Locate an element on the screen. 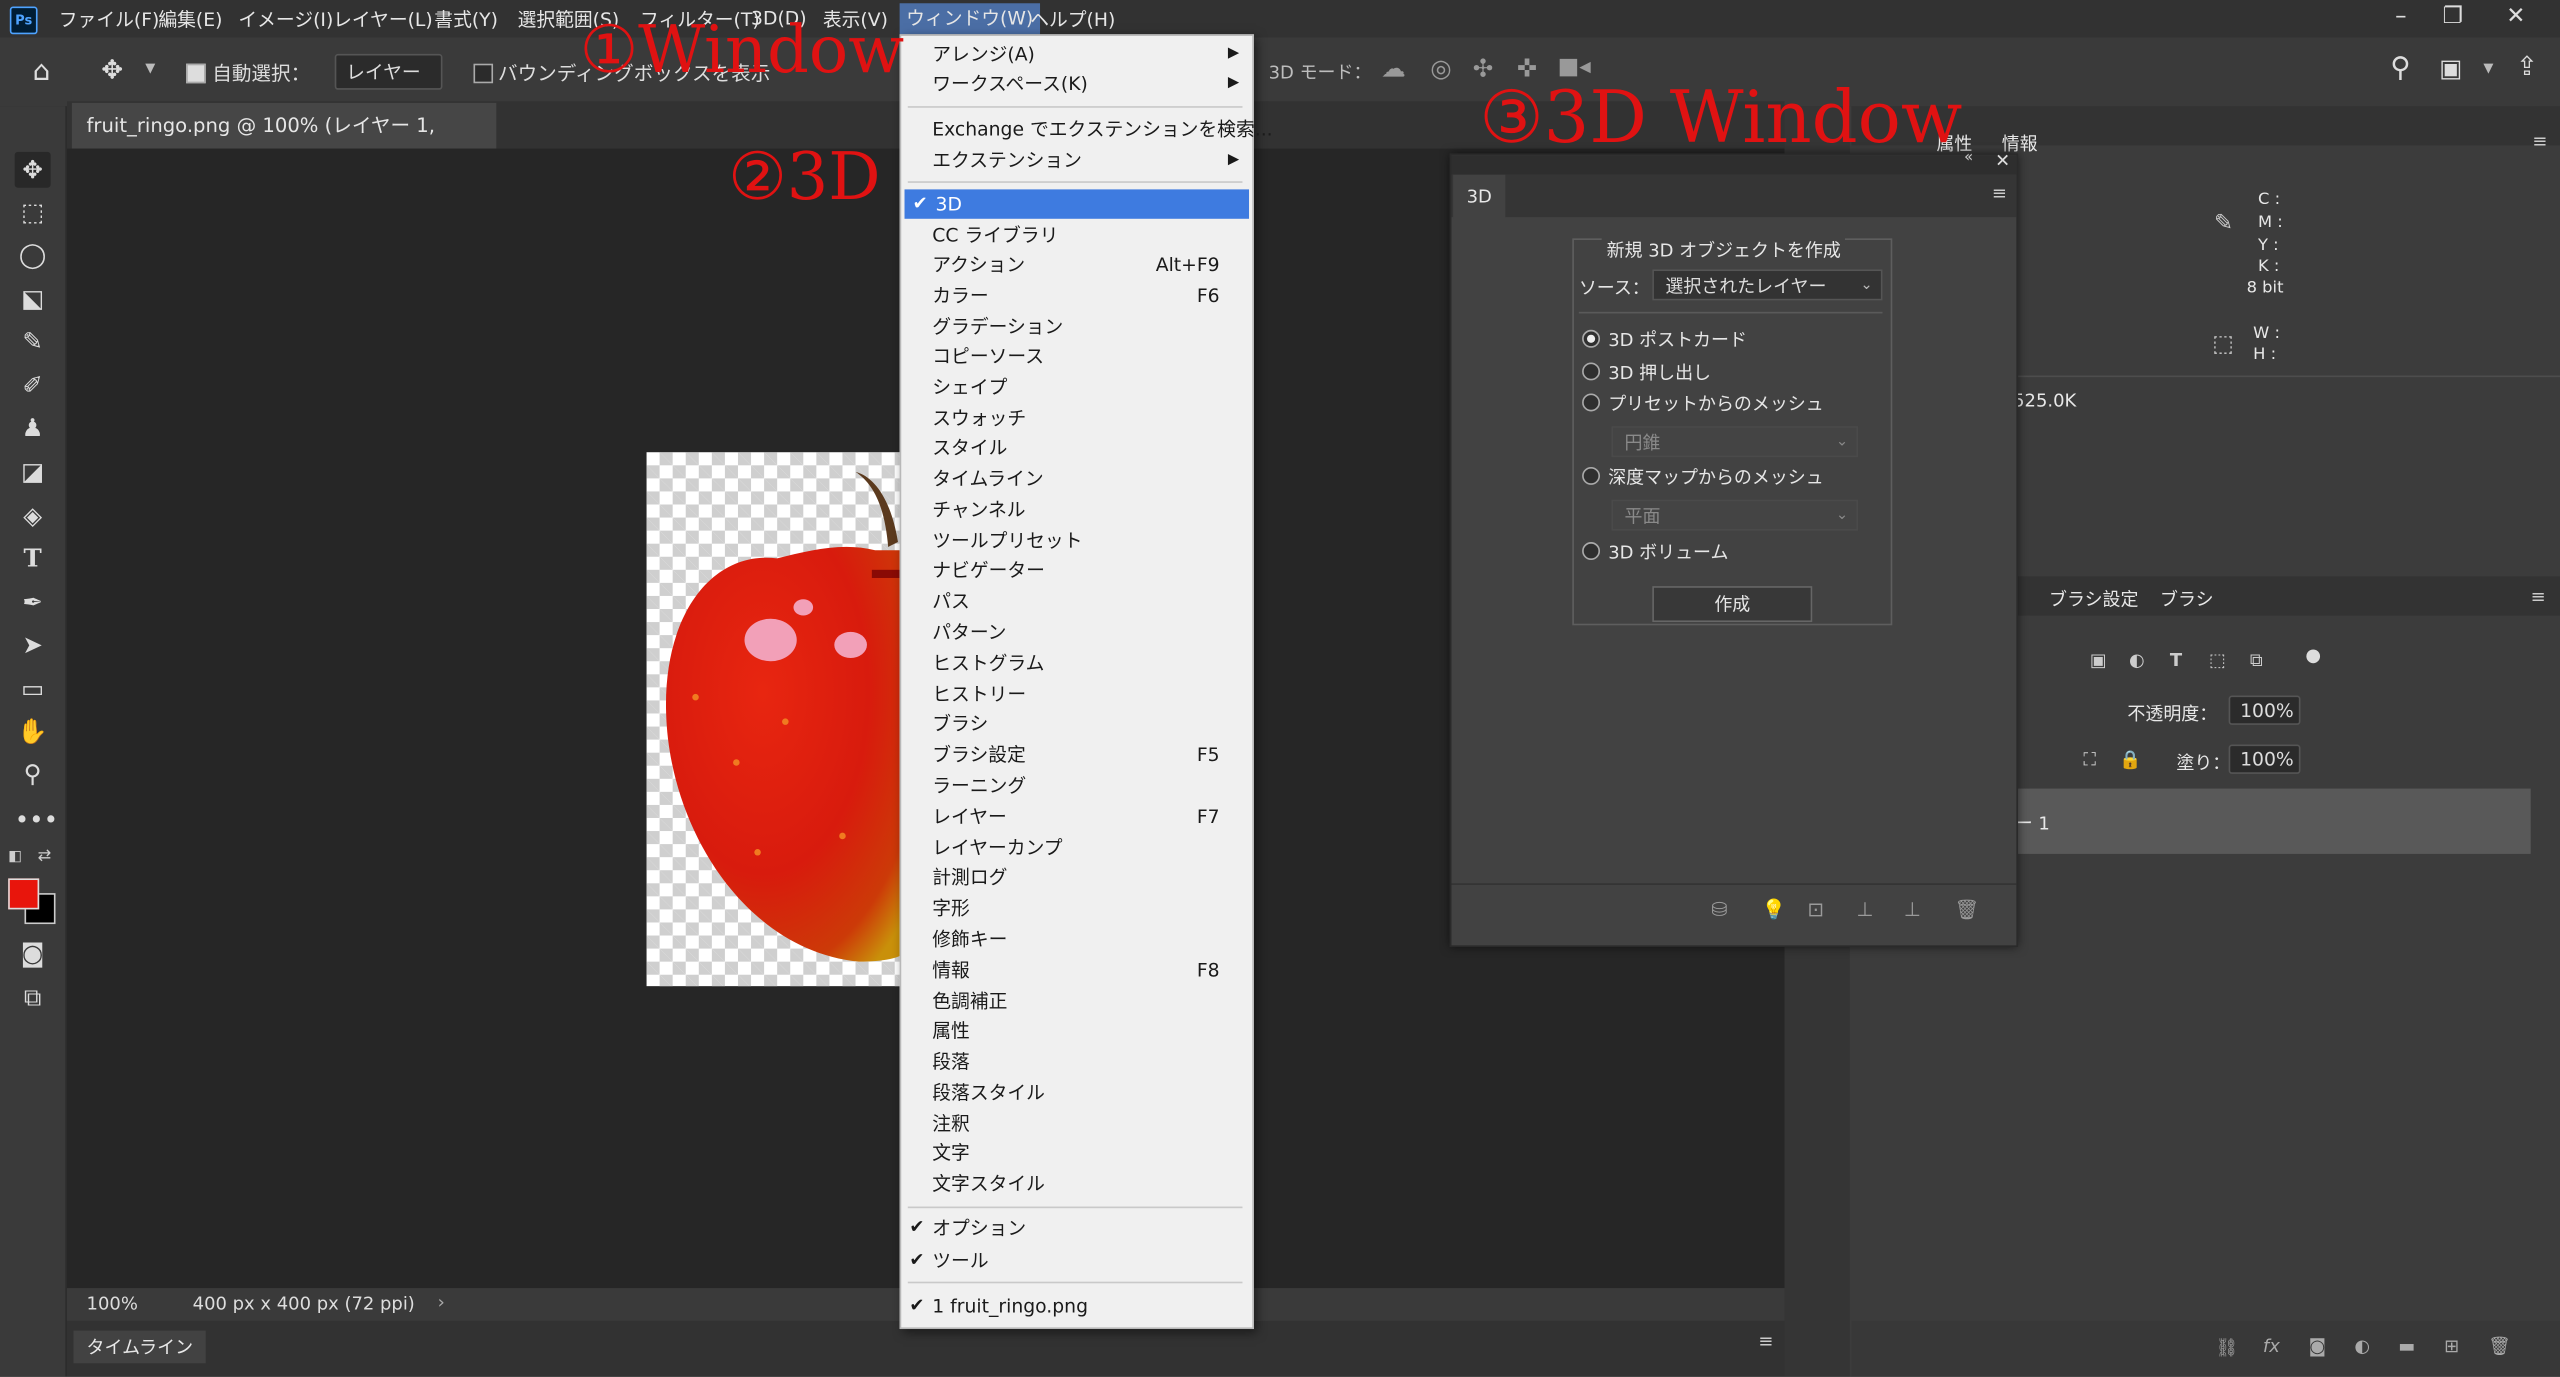  default-colors-icon: ◧ is located at coordinates (15, 857).